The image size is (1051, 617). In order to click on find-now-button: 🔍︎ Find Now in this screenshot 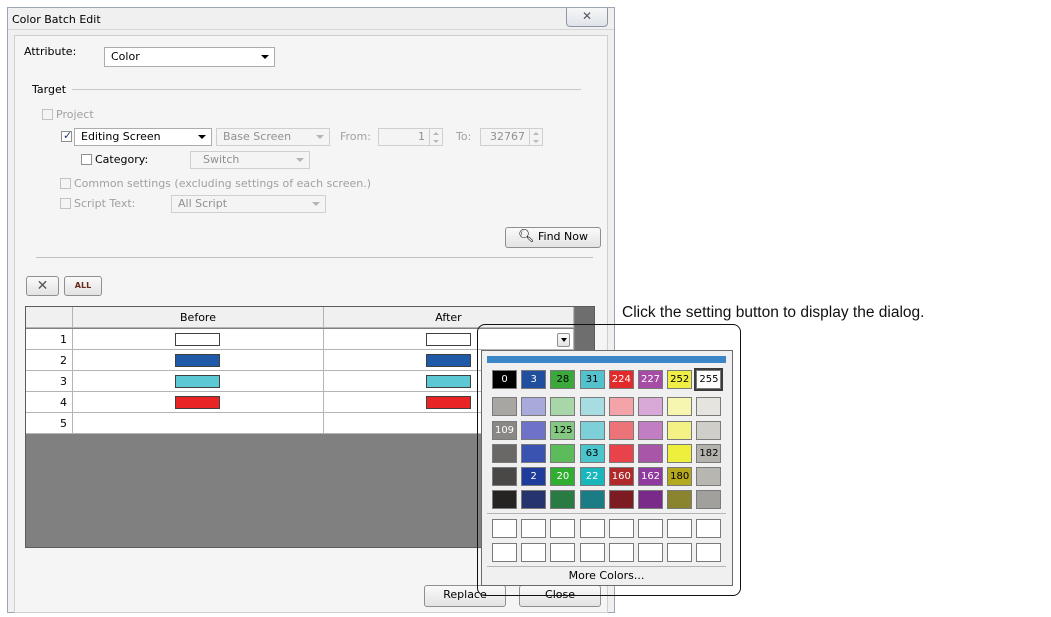, I will do `click(553, 237)`.